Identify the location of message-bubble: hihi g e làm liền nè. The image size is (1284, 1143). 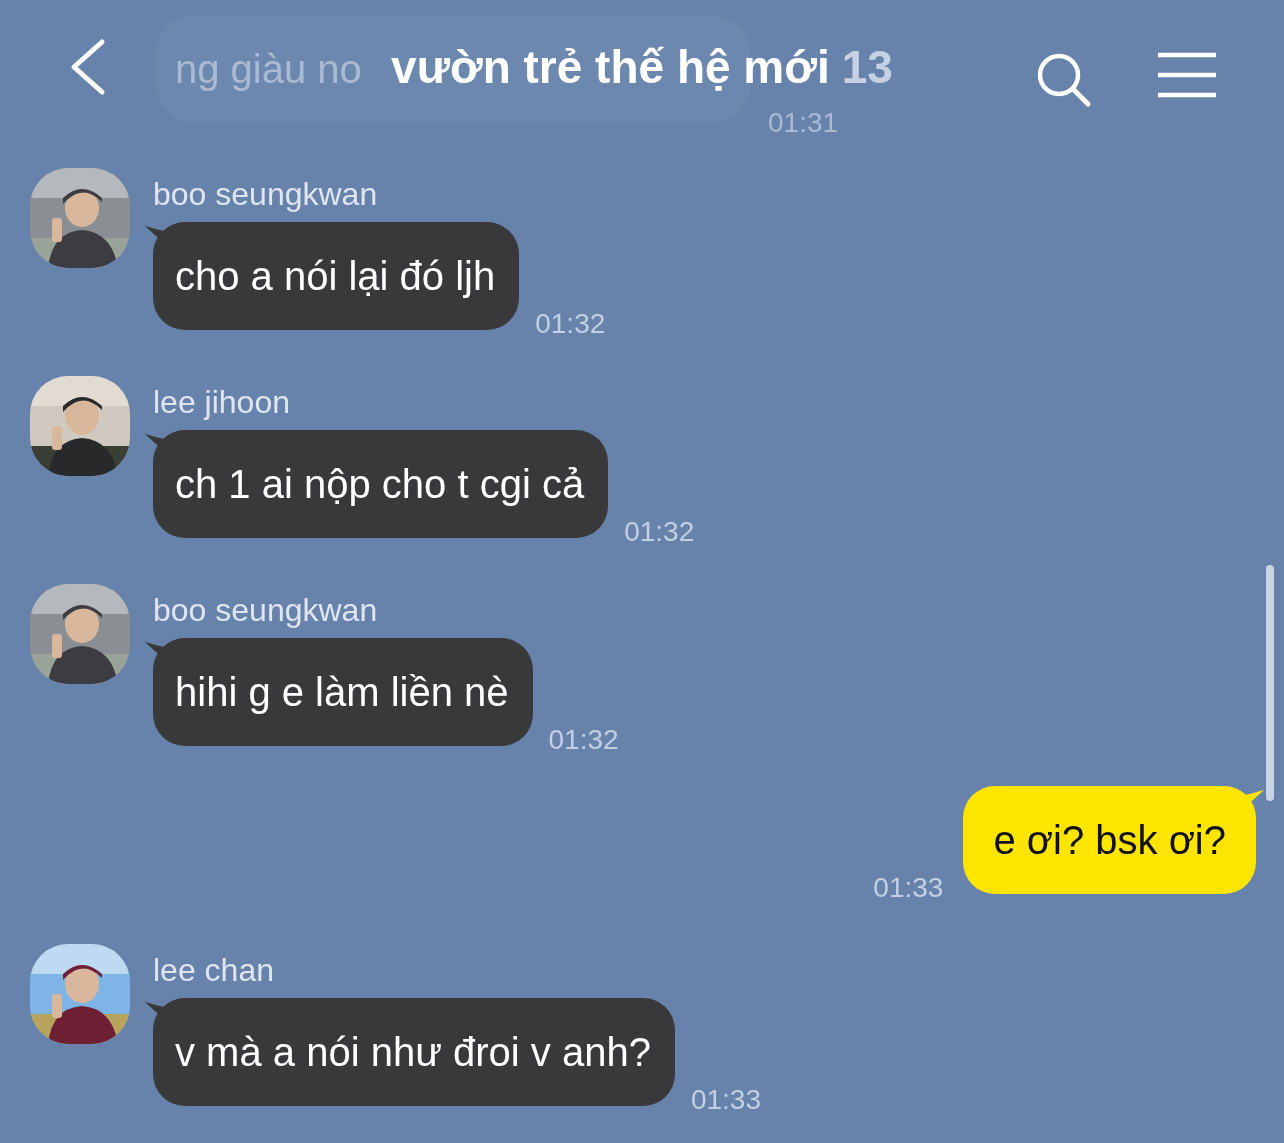
(343, 692).